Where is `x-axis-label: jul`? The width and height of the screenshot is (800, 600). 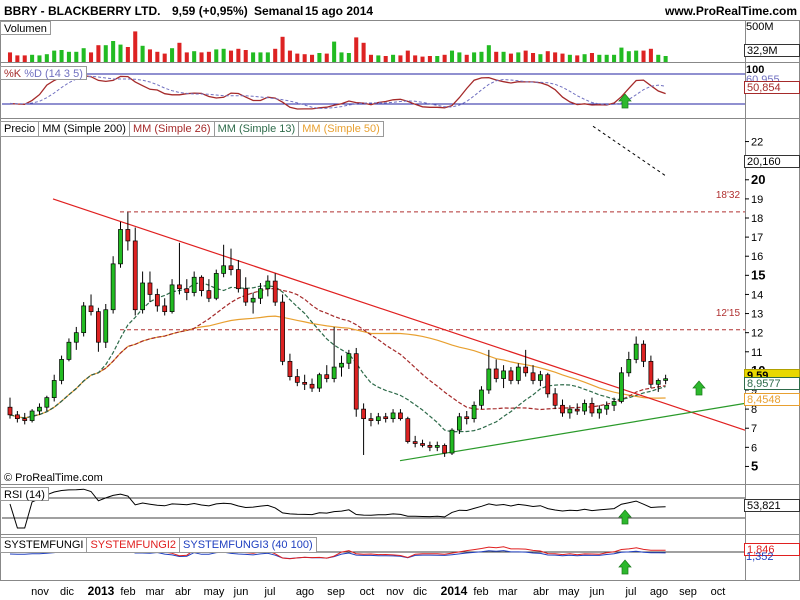
x-axis-label: jul is located at coordinates (630, 592).